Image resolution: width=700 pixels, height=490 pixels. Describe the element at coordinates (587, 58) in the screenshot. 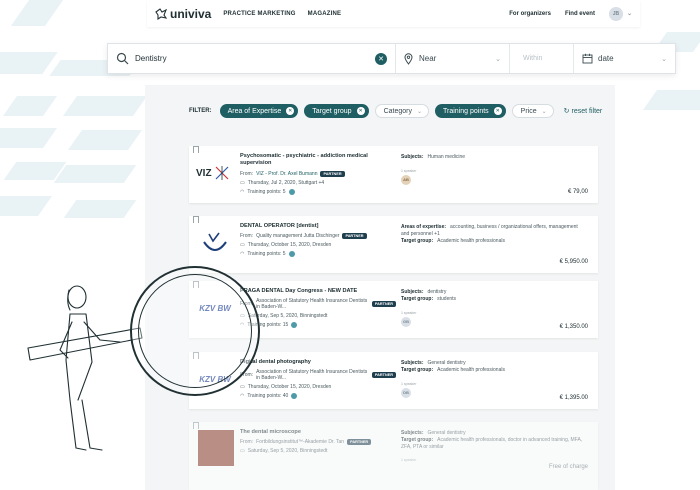

I see `calendar-icon` at that location.